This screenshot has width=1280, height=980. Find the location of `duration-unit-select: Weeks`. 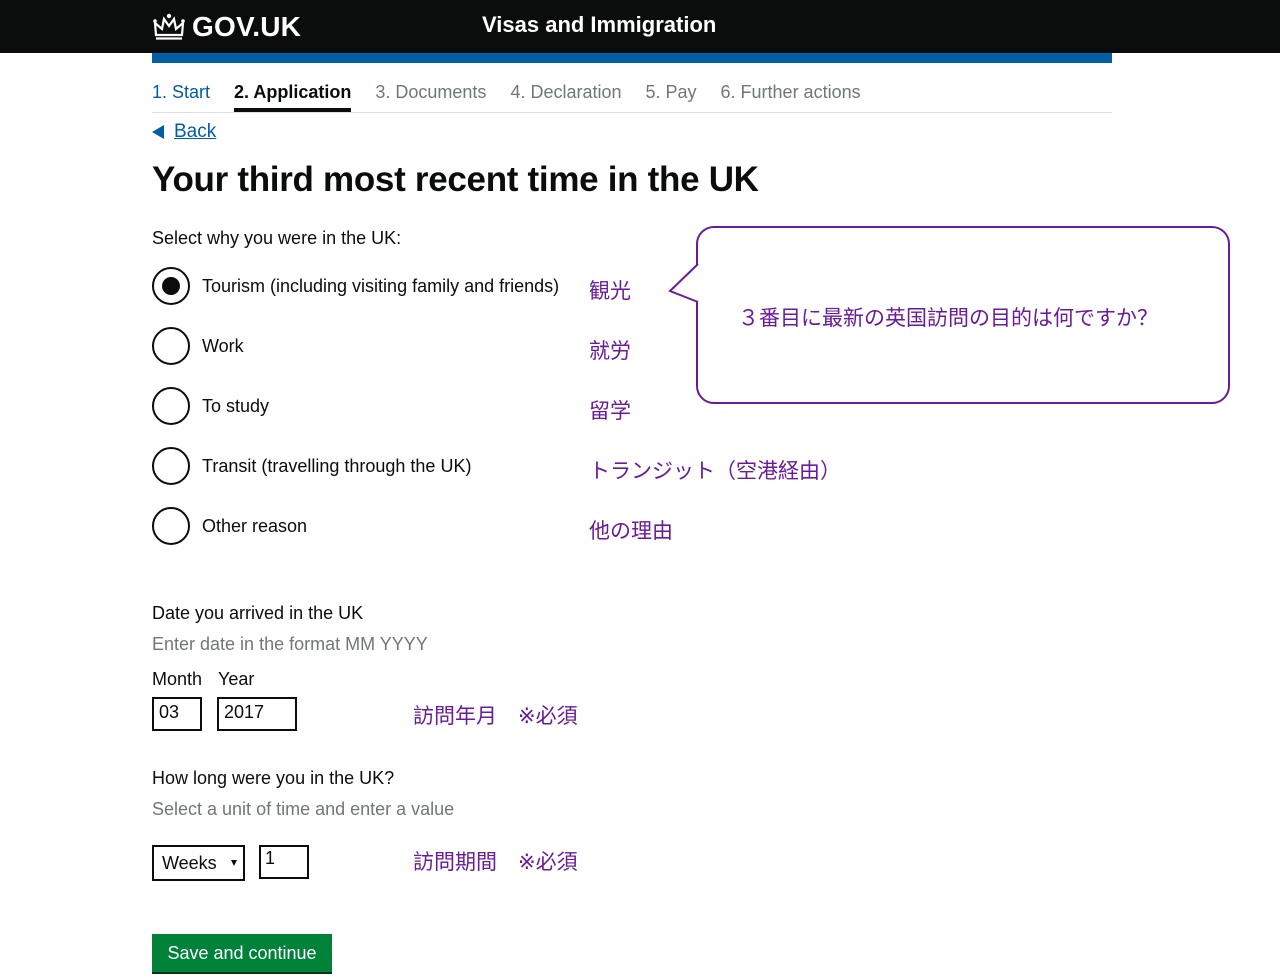

duration-unit-select: Weeks is located at coordinates (198, 863).